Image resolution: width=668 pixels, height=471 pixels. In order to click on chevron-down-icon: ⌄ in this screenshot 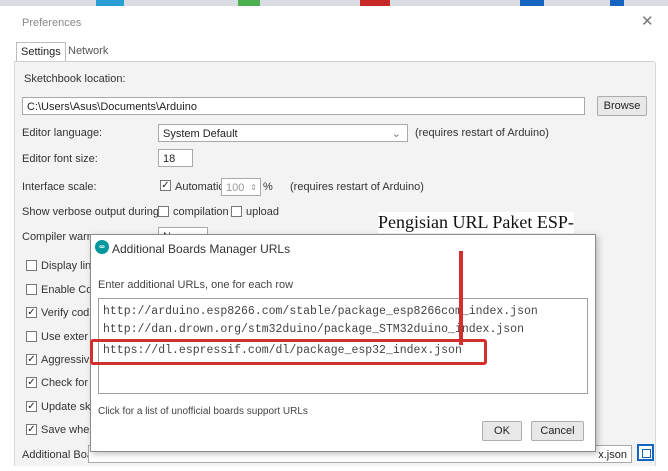, I will do `click(396, 134)`.